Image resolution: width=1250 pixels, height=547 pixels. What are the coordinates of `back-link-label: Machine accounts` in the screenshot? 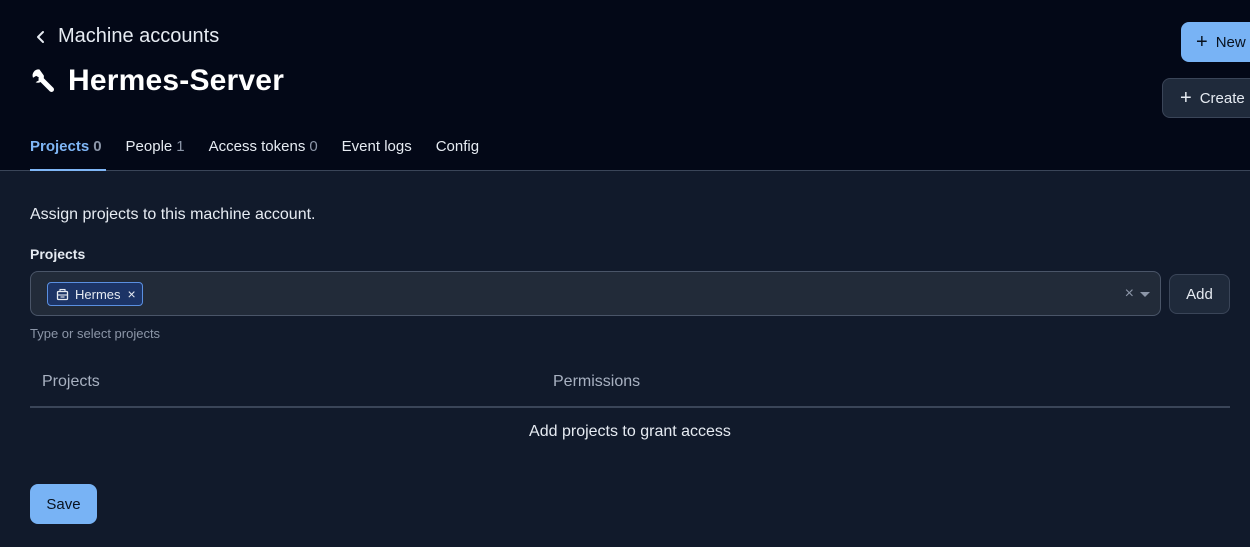 It's located at (139, 36).